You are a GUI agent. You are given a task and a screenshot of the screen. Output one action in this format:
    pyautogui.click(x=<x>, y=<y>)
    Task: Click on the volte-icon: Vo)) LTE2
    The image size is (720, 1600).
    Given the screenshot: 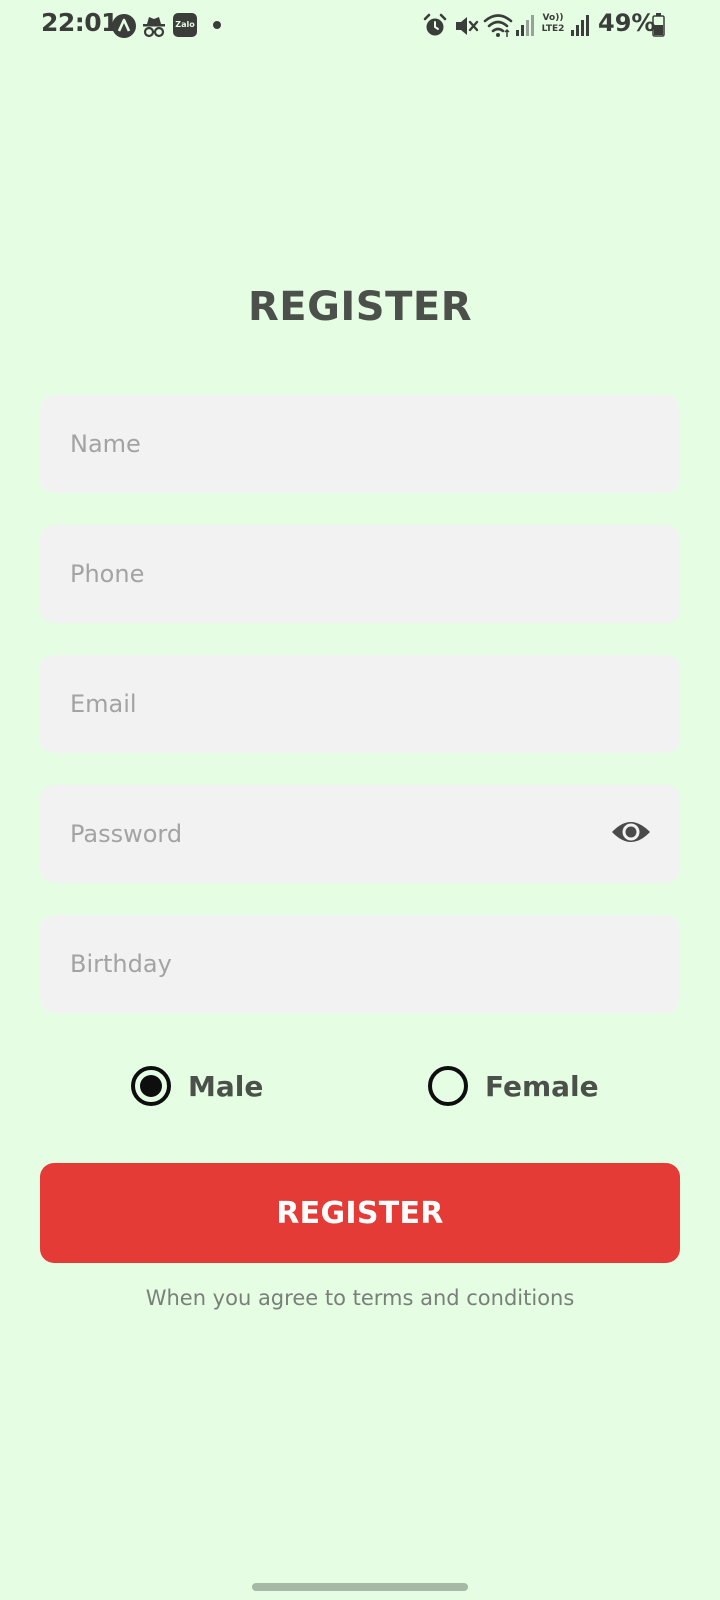 What is the action you would take?
    pyautogui.click(x=553, y=24)
    